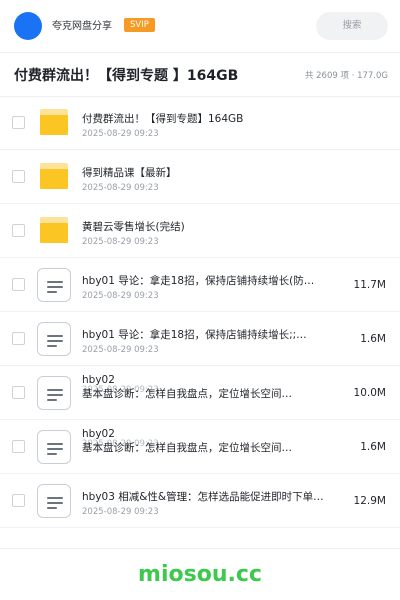  I want to click on page-stats: 共 2609 项 · 177.0G, so click(346, 76).